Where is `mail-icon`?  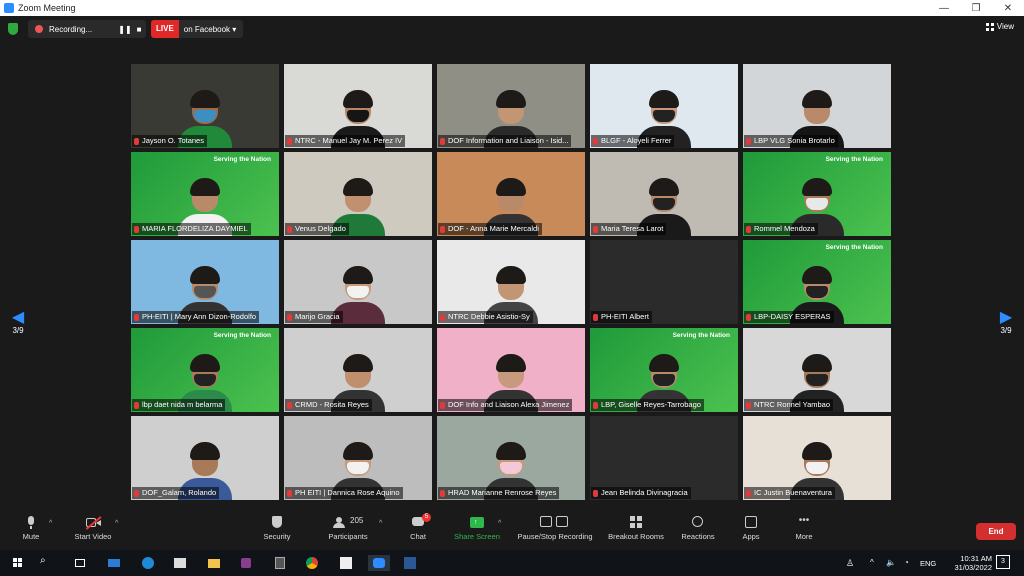 mail-icon is located at coordinates (114, 563).